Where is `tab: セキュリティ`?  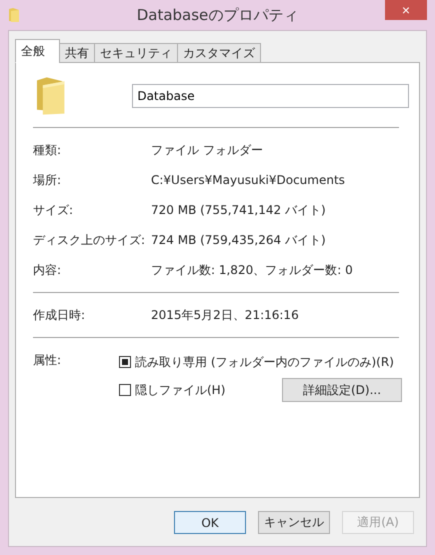
tab: セキュリティ is located at coordinates (136, 53).